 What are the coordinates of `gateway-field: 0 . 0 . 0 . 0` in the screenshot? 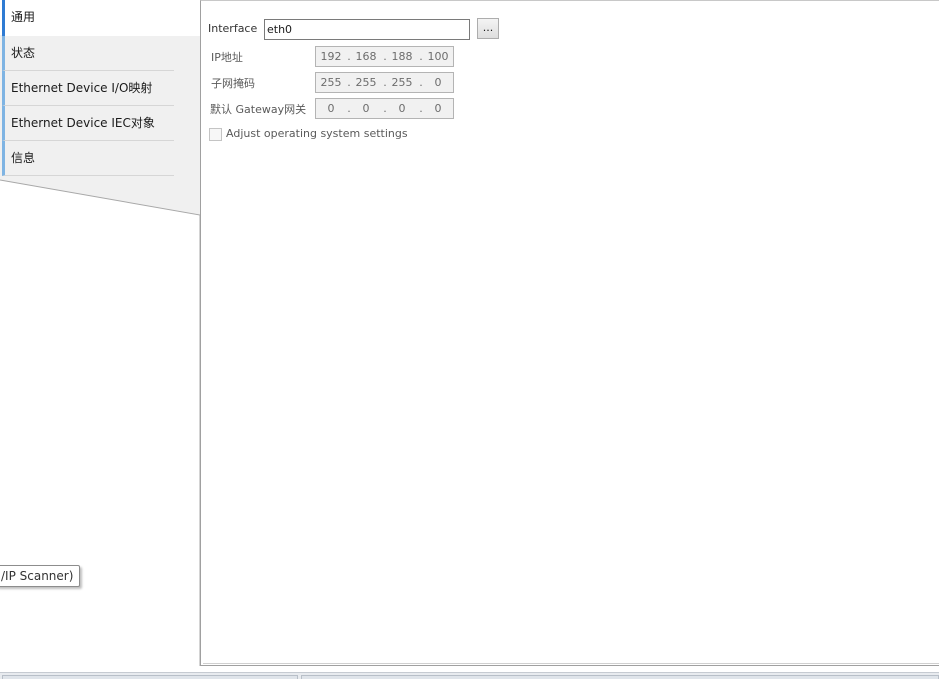 It's located at (384, 108).